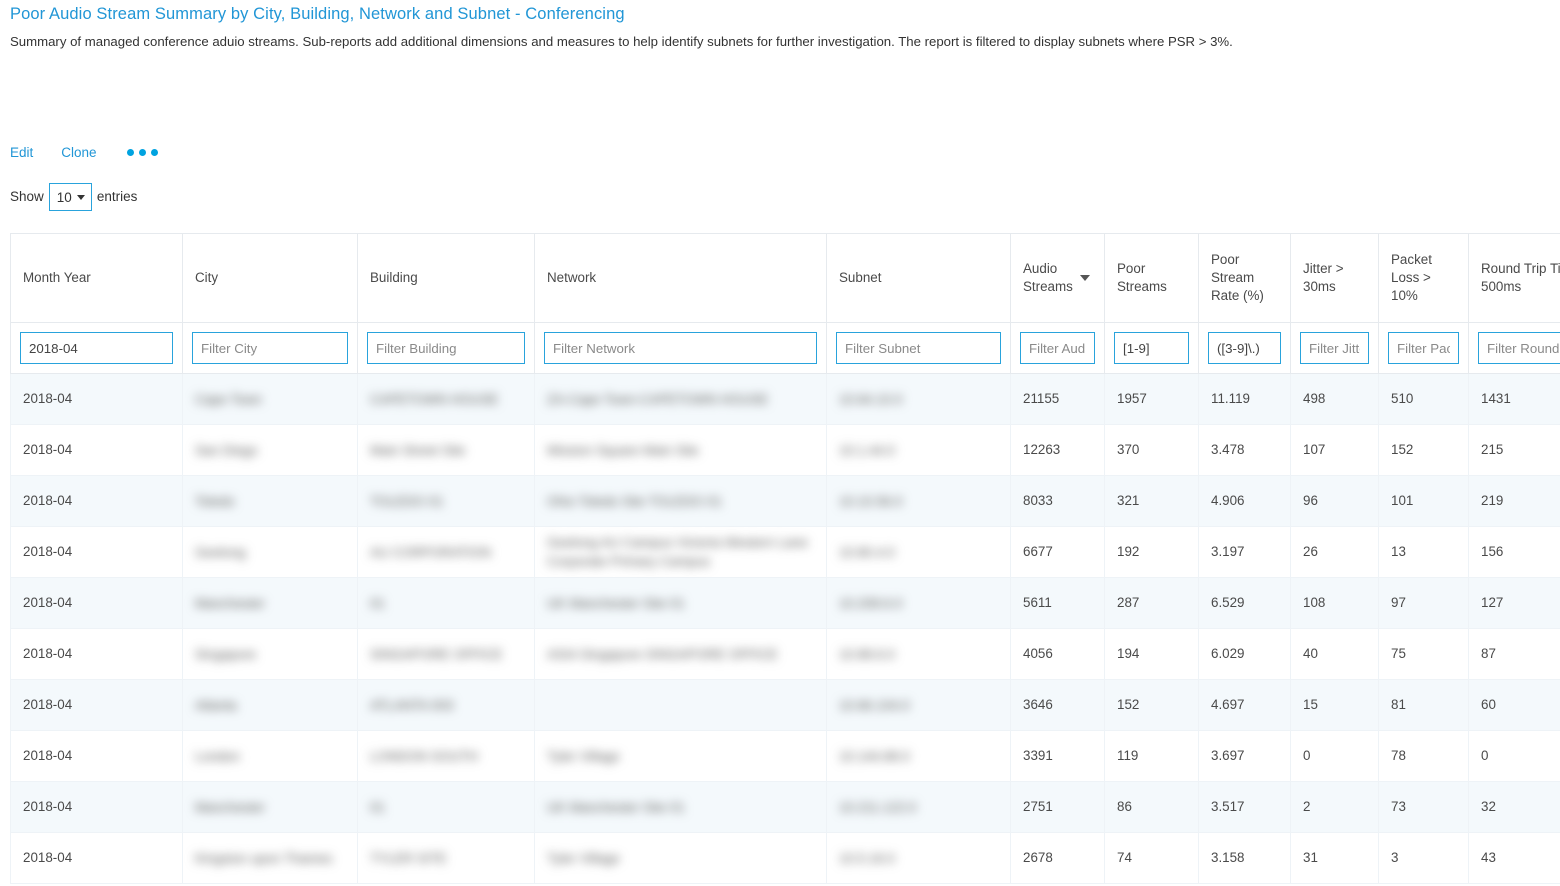  I want to click on cell-value-jitter: 498, so click(1314, 398).